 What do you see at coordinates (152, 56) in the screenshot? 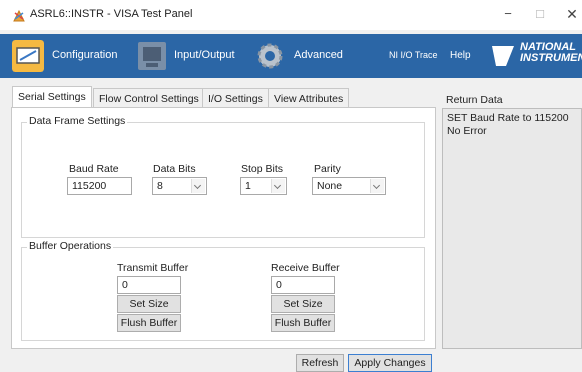
I see `input-output-icon` at bounding box center [152, 56].